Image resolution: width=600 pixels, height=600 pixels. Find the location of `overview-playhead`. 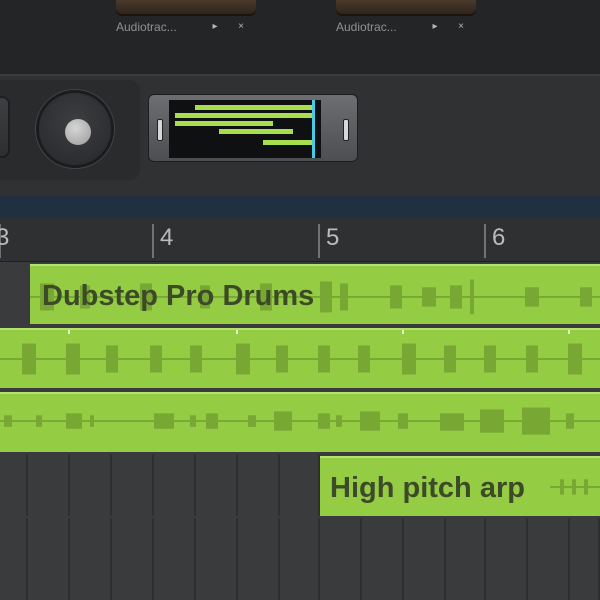

overview-playhead is located at coordinates (313, 129).